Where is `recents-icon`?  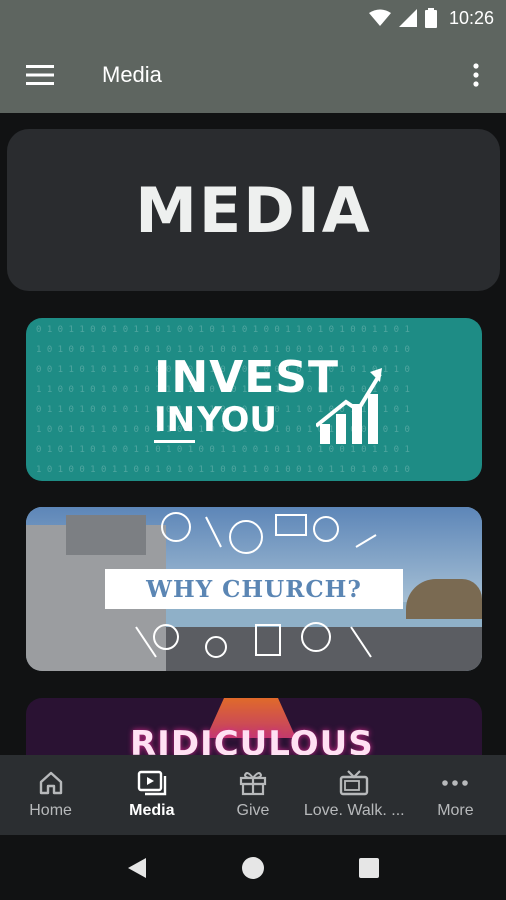
recents-icon is located at coordinates (369, 868).